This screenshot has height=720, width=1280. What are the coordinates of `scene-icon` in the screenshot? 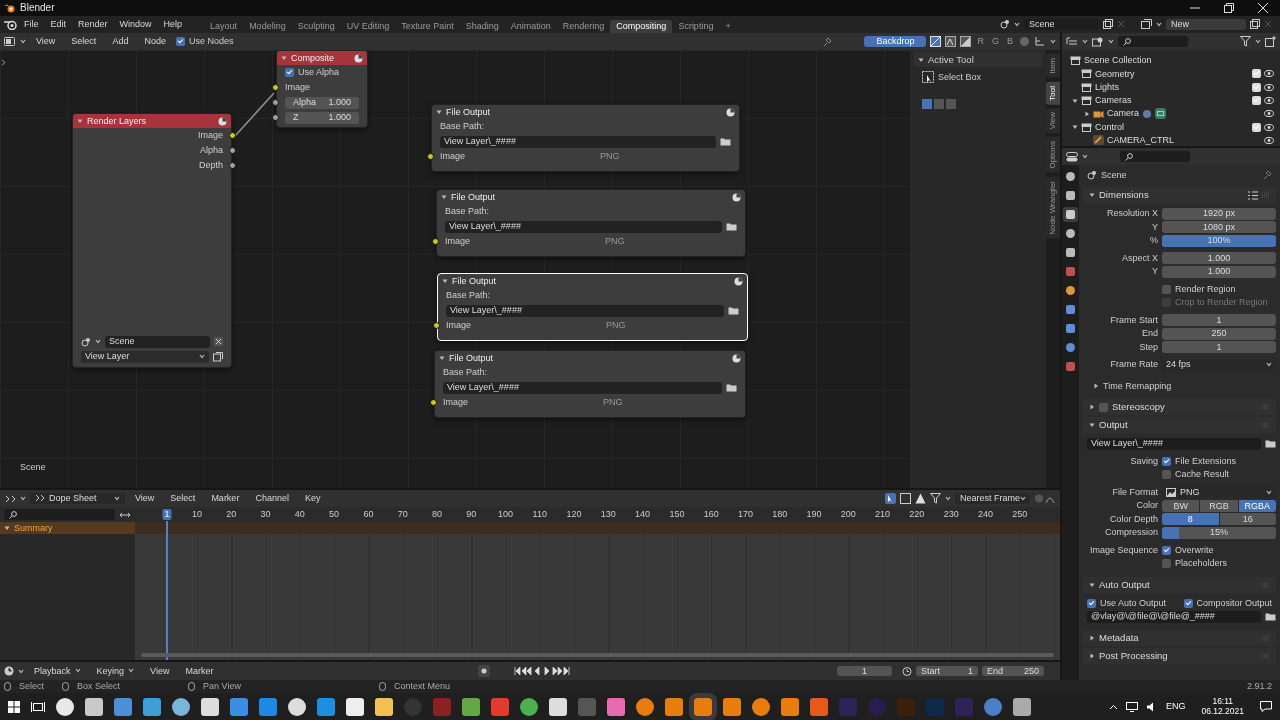 It's located at (86, 341).